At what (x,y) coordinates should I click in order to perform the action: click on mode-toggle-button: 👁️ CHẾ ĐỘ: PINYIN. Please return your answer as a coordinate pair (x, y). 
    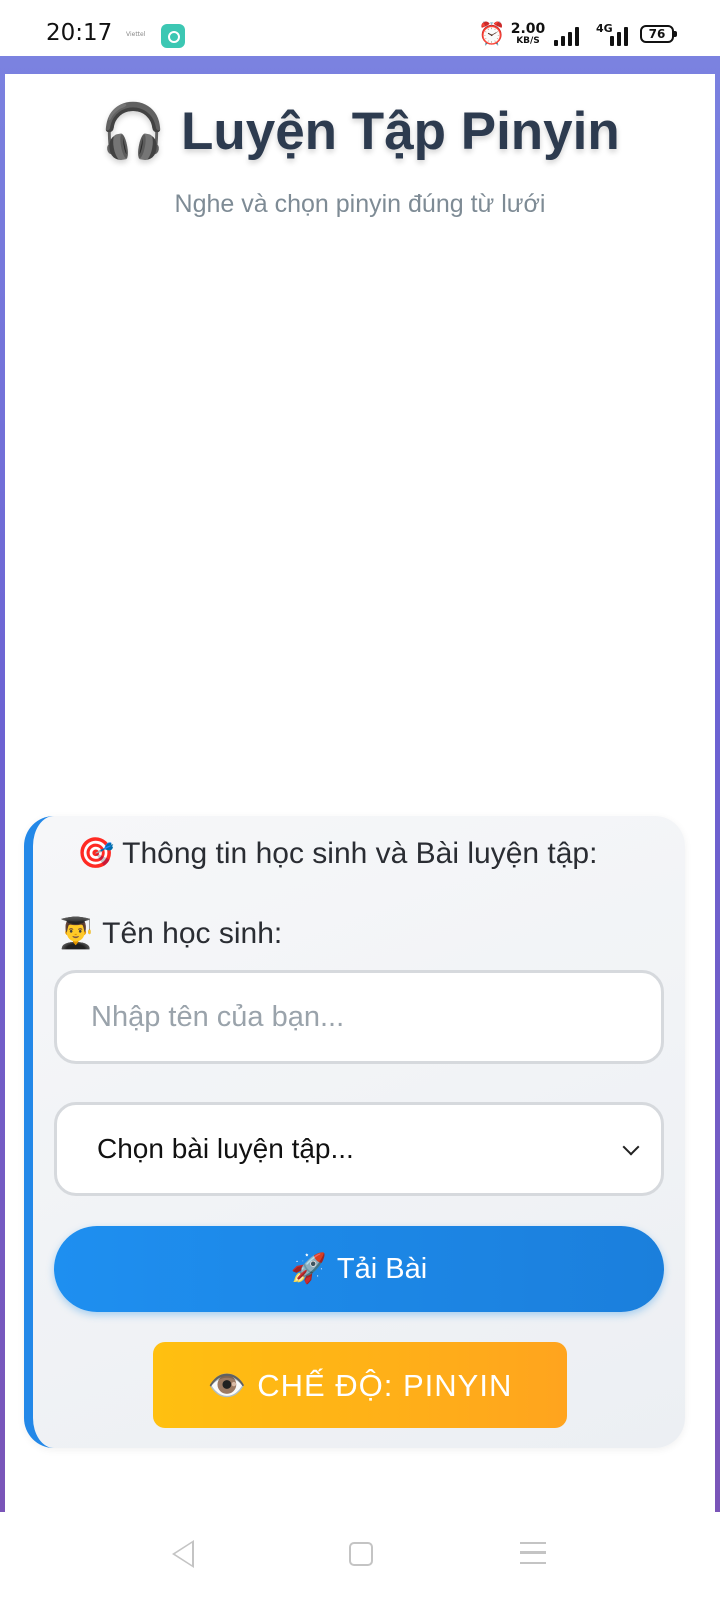
    Looking at the image, I should click on (360, 1385).